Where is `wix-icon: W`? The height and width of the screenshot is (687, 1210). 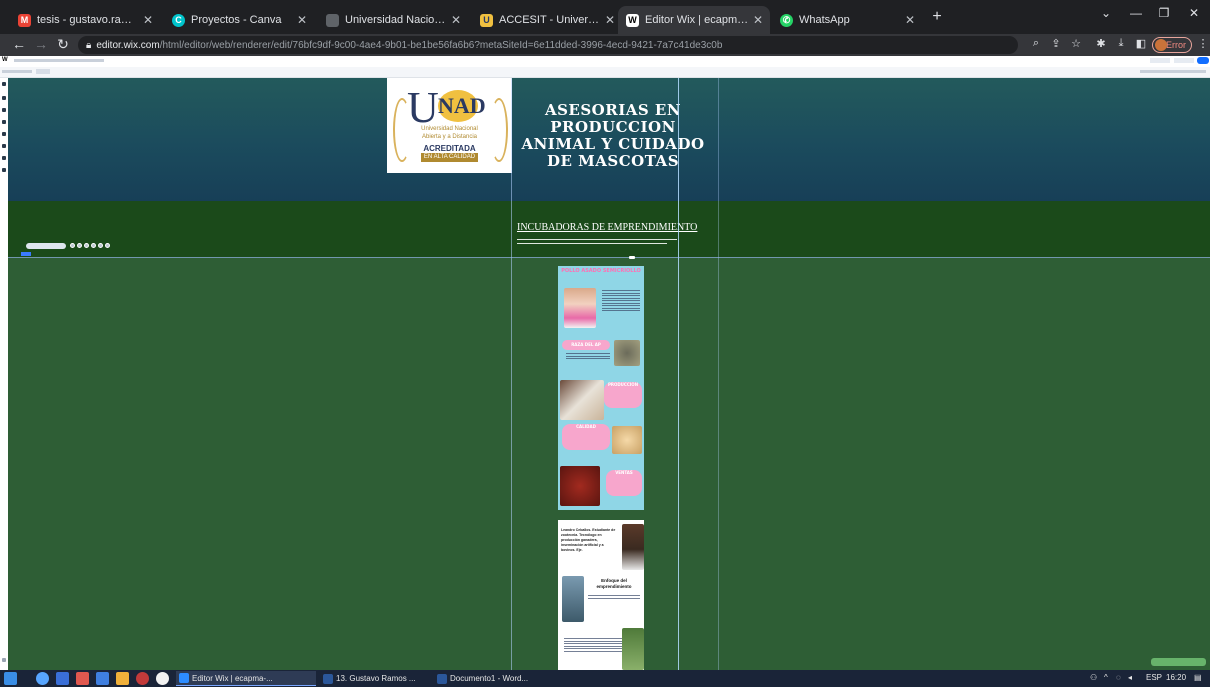
wix-icon: W is located at coordinates (5, 60).